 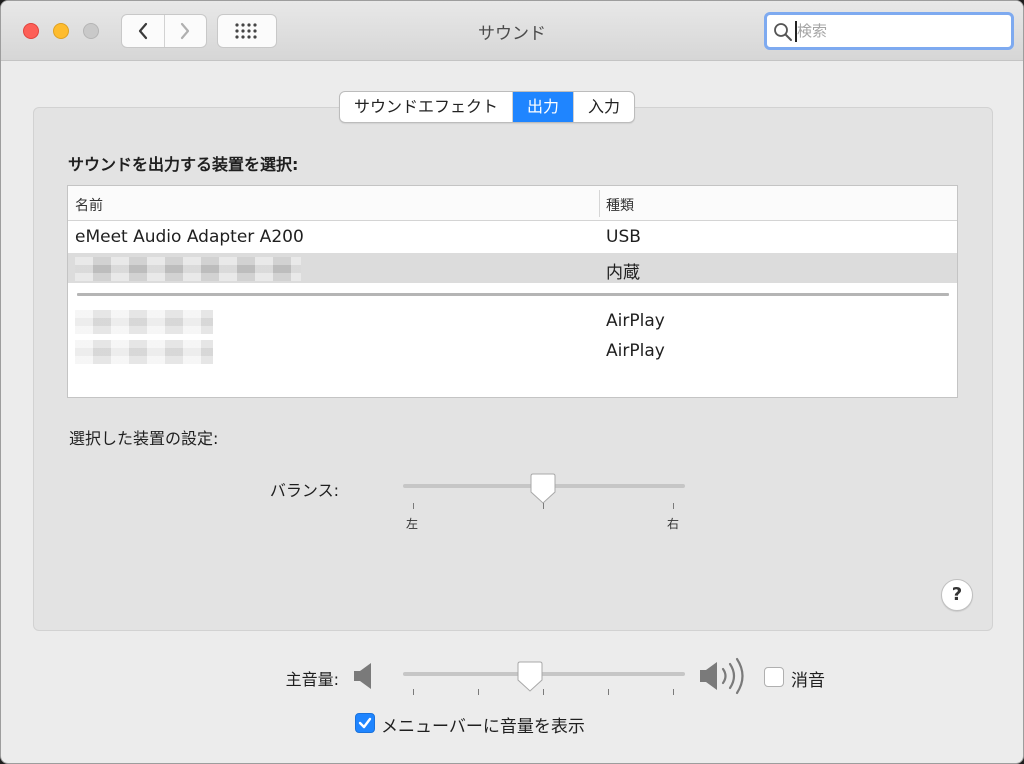 I want to click on checkmark-icon, so click(x=365, y=723).